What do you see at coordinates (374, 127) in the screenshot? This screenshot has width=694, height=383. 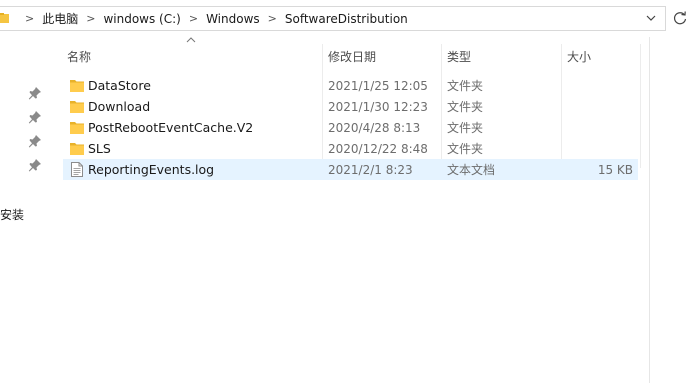 I see `file-date: 2020/4/28 8:13` at bounding box center [374, 127].